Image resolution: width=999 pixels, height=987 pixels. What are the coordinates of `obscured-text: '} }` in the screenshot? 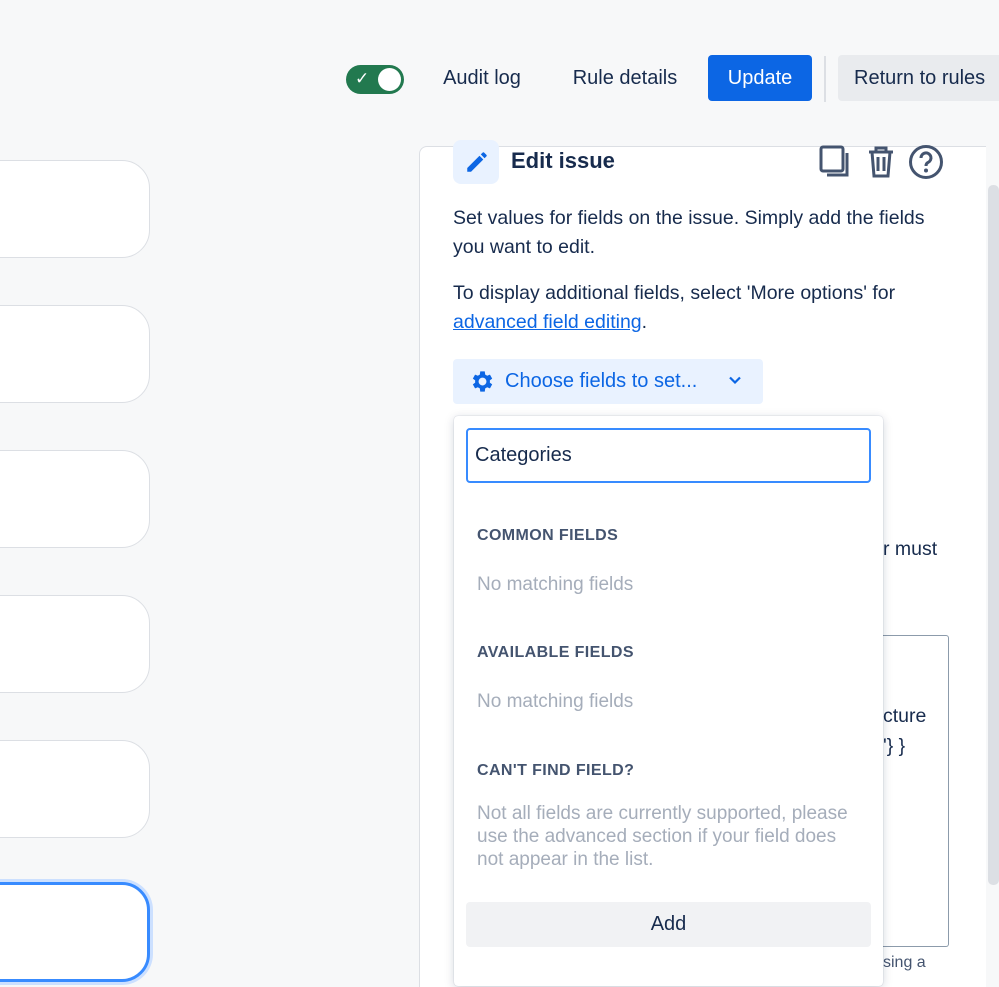 It's located at (894, 746).